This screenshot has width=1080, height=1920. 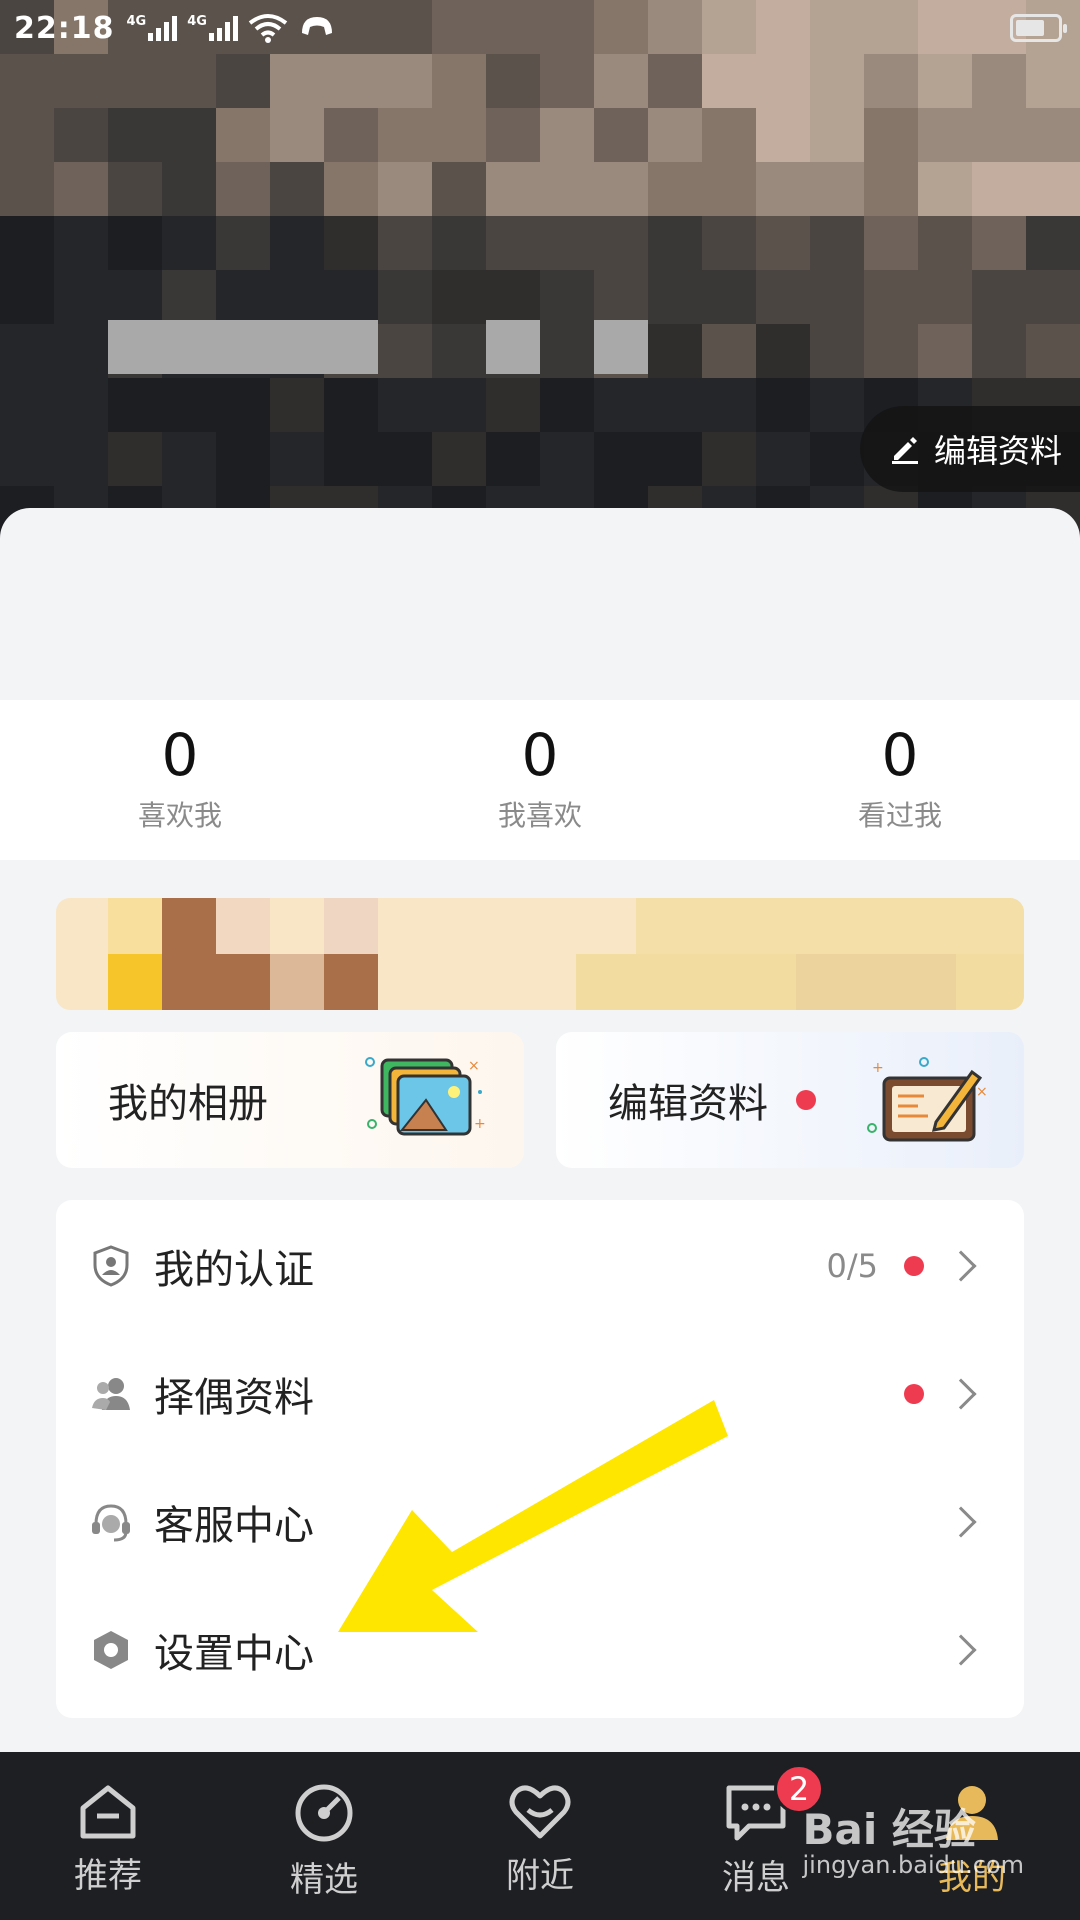 I want to click on stat-value: 0, so click(x=900, y=755).